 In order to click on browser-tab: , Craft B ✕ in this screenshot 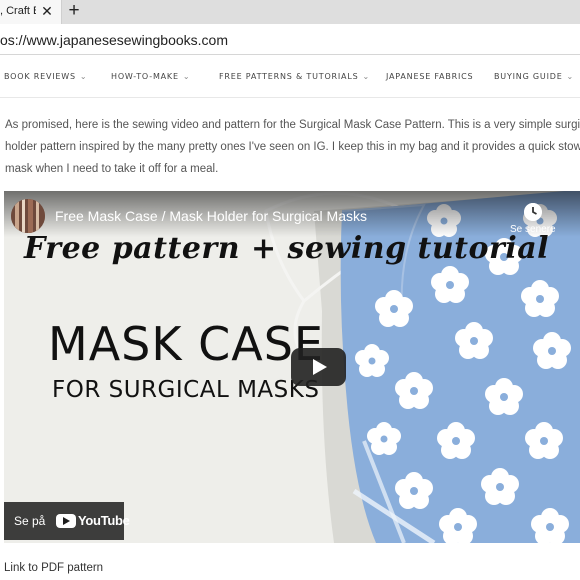, I will do `click(31, 12)`.